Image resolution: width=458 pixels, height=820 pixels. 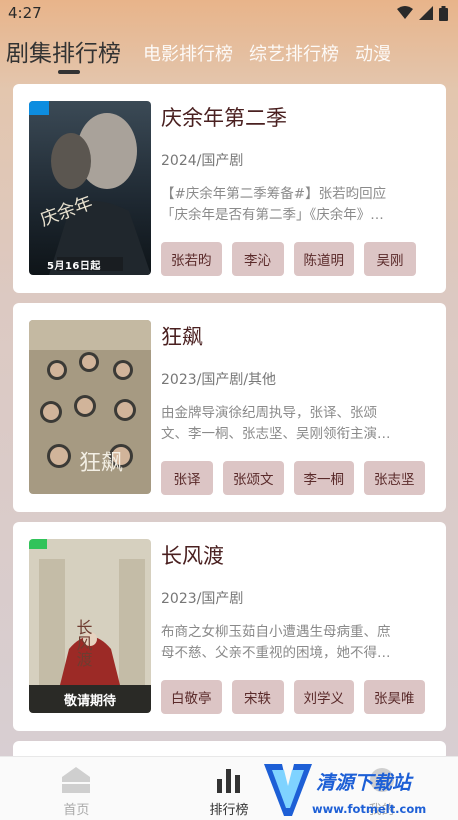 What do you see at coordinates (288, 259) in the screenshot?
I see `actor-list: 张若昀 李沁 陈道明 吴刚` at bounding box center [288, 259].